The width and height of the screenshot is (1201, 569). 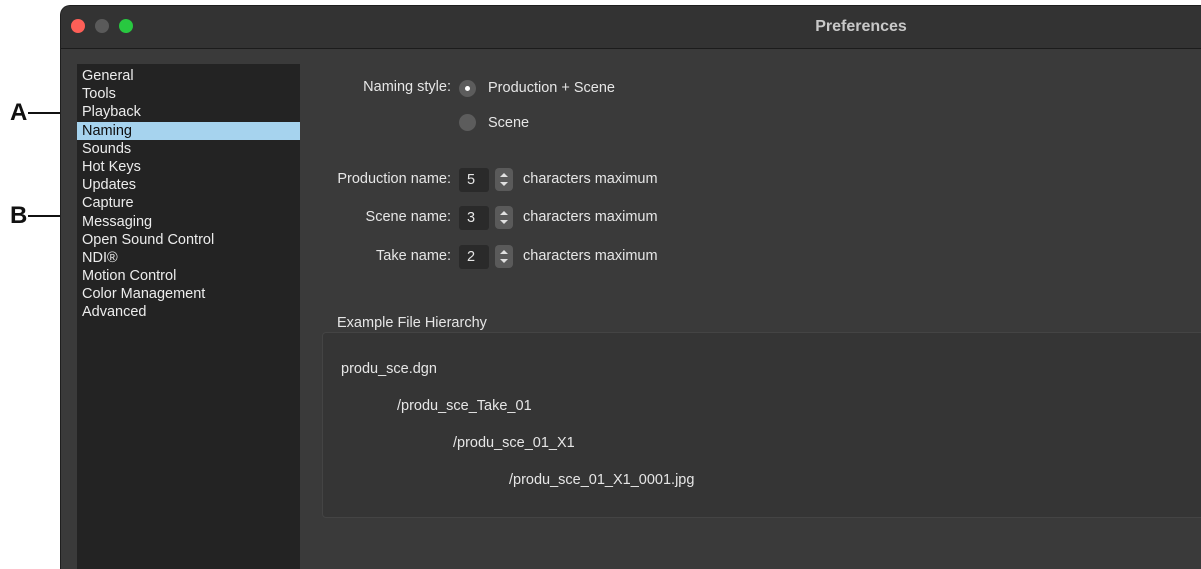 I want to click on production-name-stepper, so click(x=504, y=179).